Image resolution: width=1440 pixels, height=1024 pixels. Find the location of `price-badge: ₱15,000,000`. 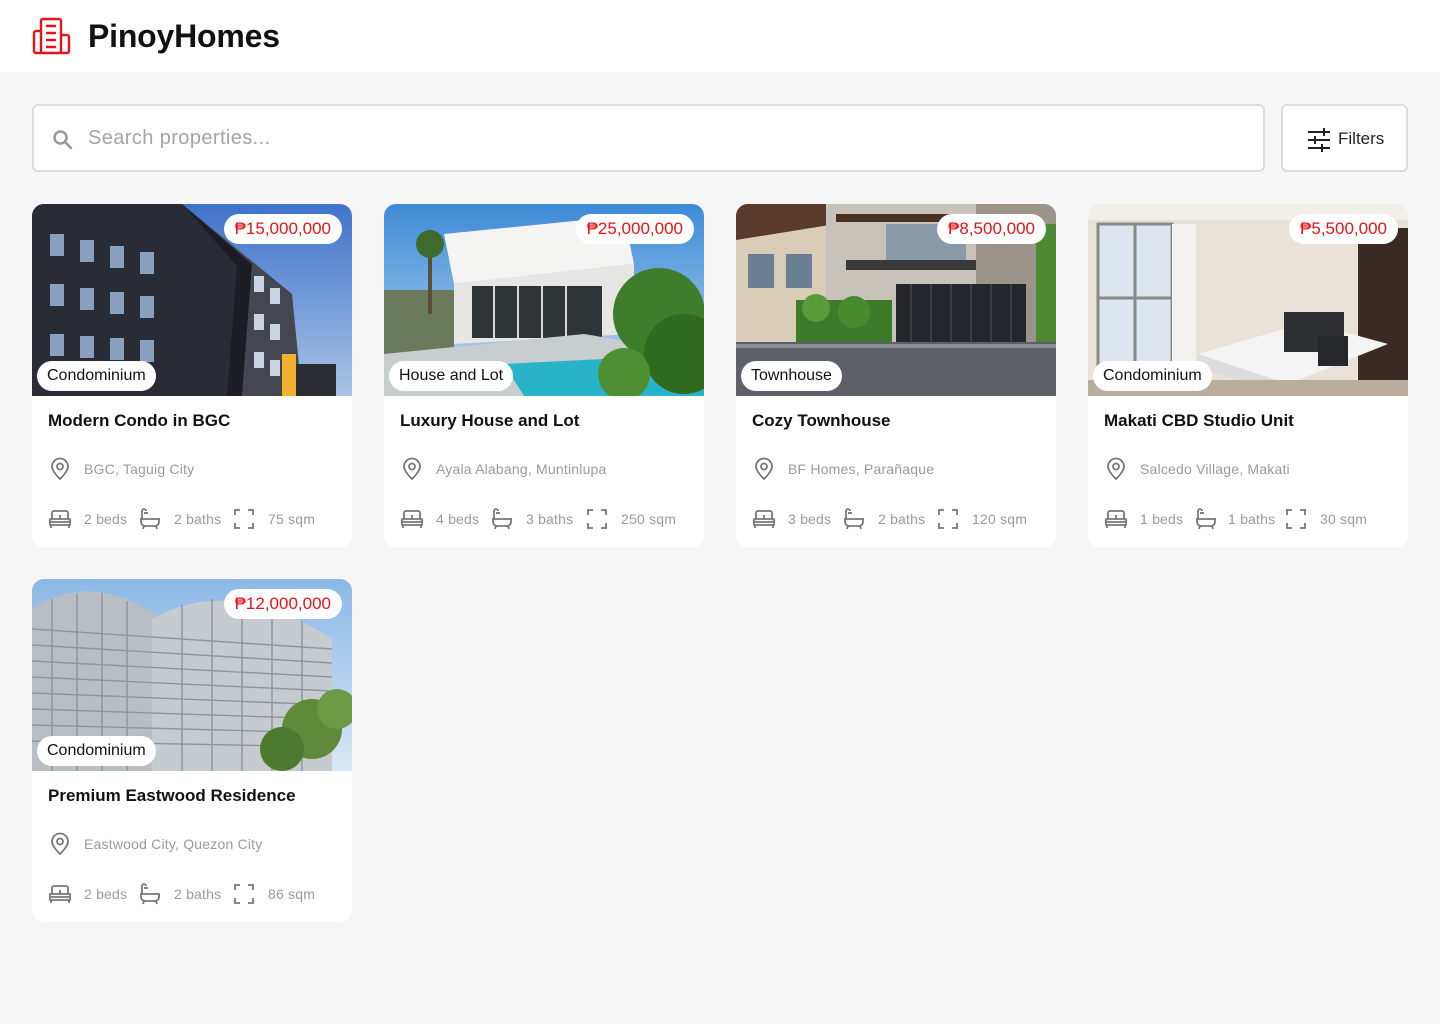

price-badge: ₱15,000,000 is located at coordinates (282, 229).